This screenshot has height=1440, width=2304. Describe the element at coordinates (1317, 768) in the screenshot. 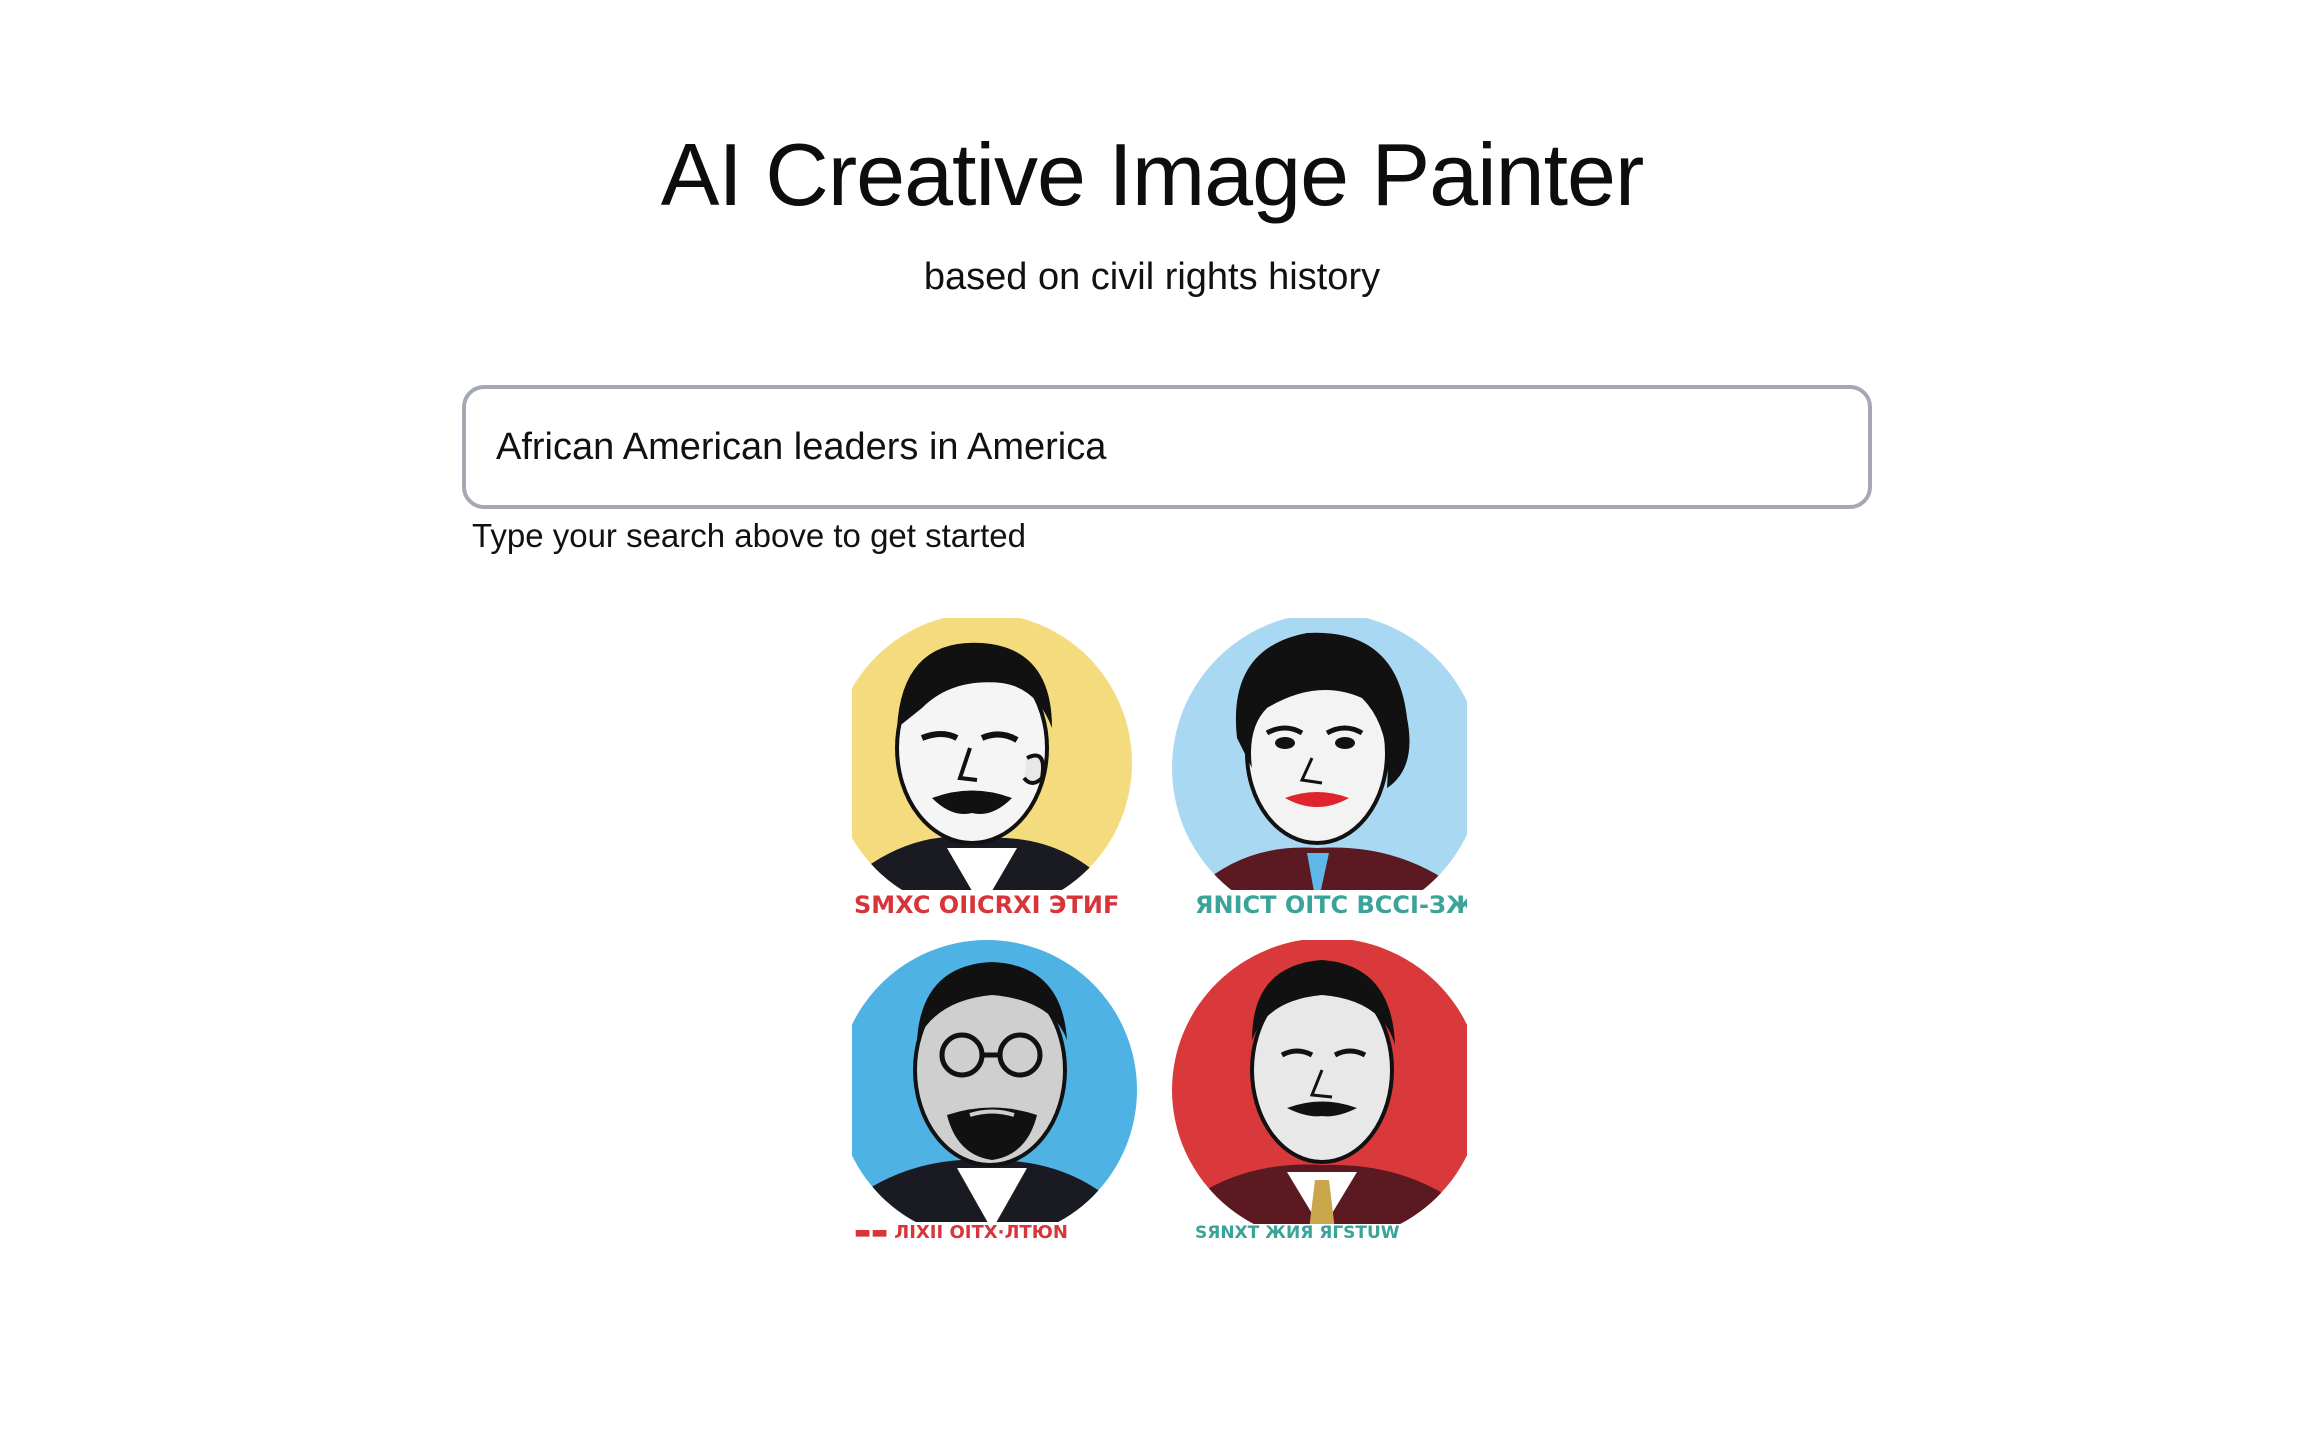

I see `portrait-light-blue-image: ЯNICT OITC BCCI-ЗЖИE` at that location.